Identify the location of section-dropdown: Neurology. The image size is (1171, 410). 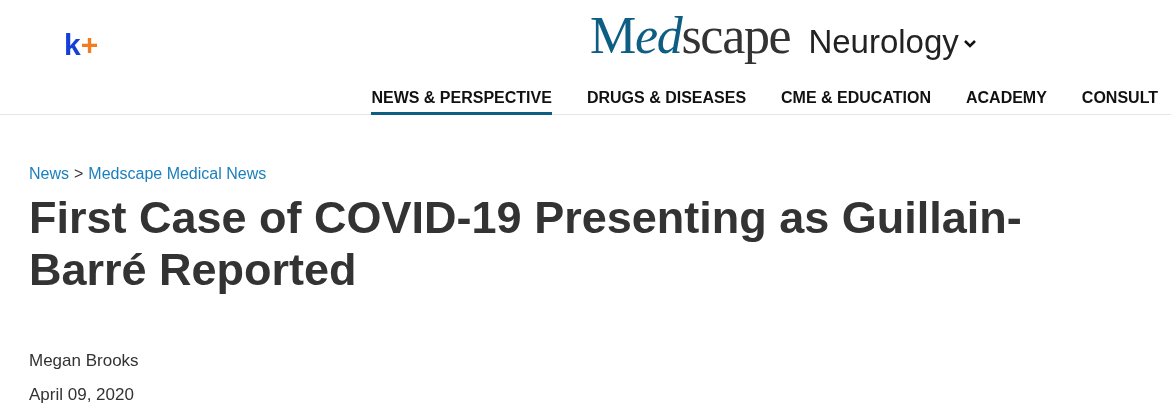
(892, 41).